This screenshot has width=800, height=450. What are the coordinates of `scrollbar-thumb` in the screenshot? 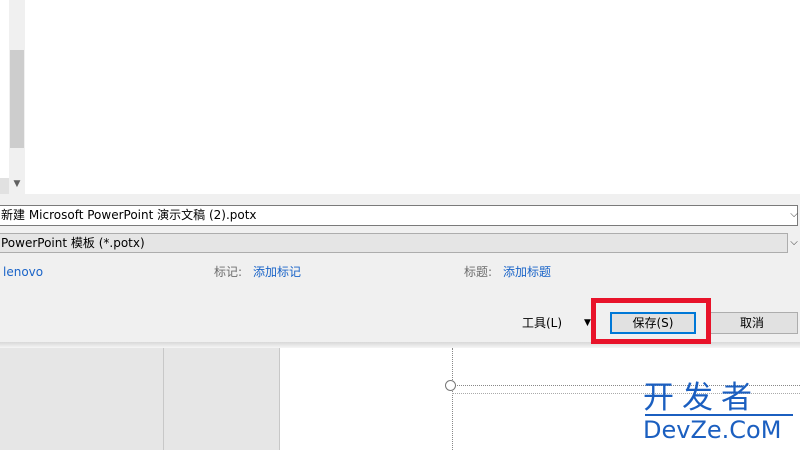 It's located at (17, 99).